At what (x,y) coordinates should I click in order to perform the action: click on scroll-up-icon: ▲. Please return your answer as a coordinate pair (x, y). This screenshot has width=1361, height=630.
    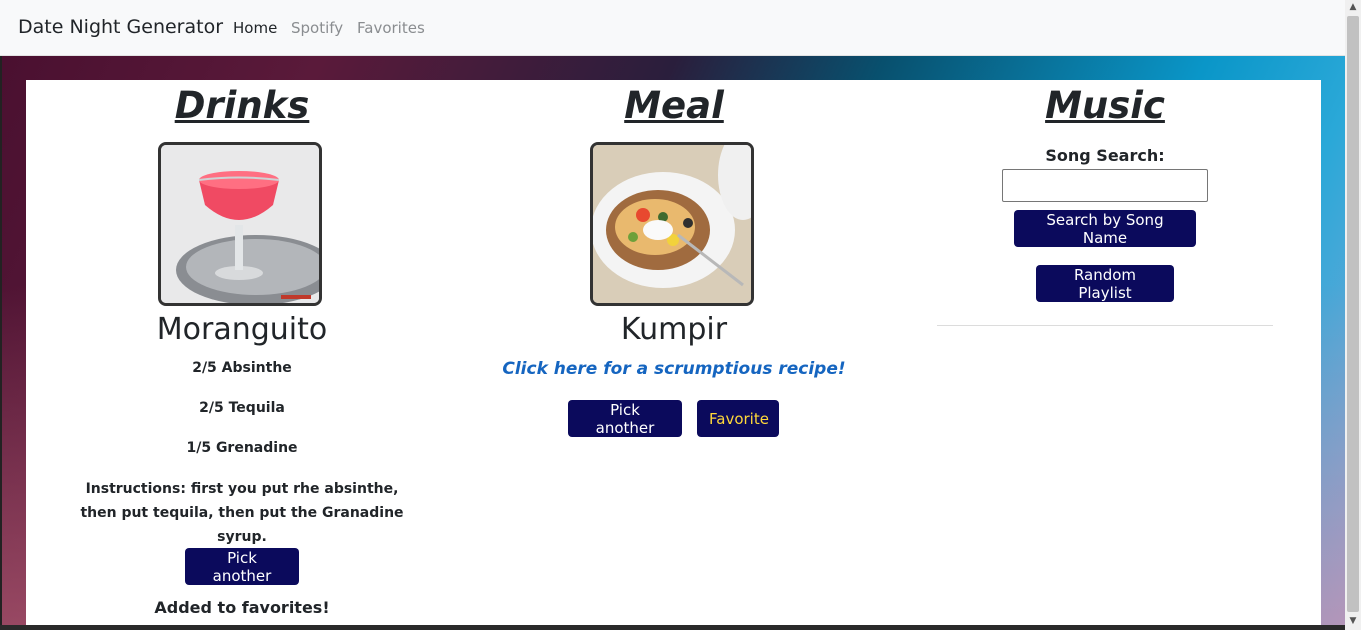
    Looking at the image, I should click on (1353, 7).